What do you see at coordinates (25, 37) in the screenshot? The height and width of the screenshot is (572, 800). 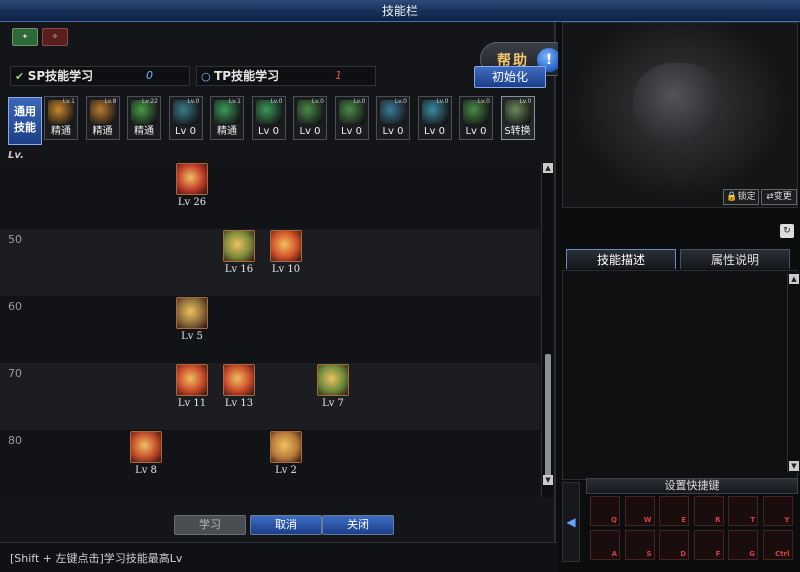 I see `view-mode-button: ✦` at bounding box center [25, 37].